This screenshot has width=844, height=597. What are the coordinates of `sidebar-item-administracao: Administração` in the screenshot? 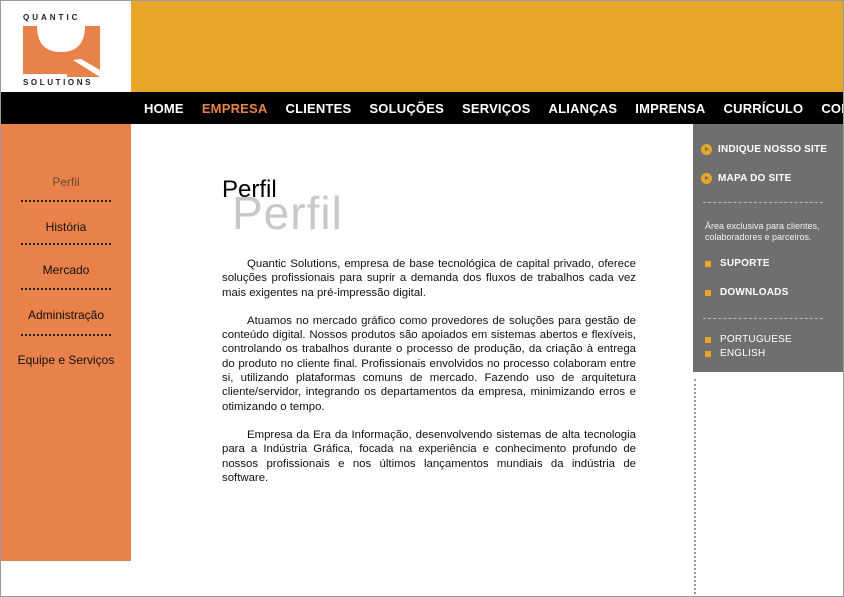 It's located at (66, 315).